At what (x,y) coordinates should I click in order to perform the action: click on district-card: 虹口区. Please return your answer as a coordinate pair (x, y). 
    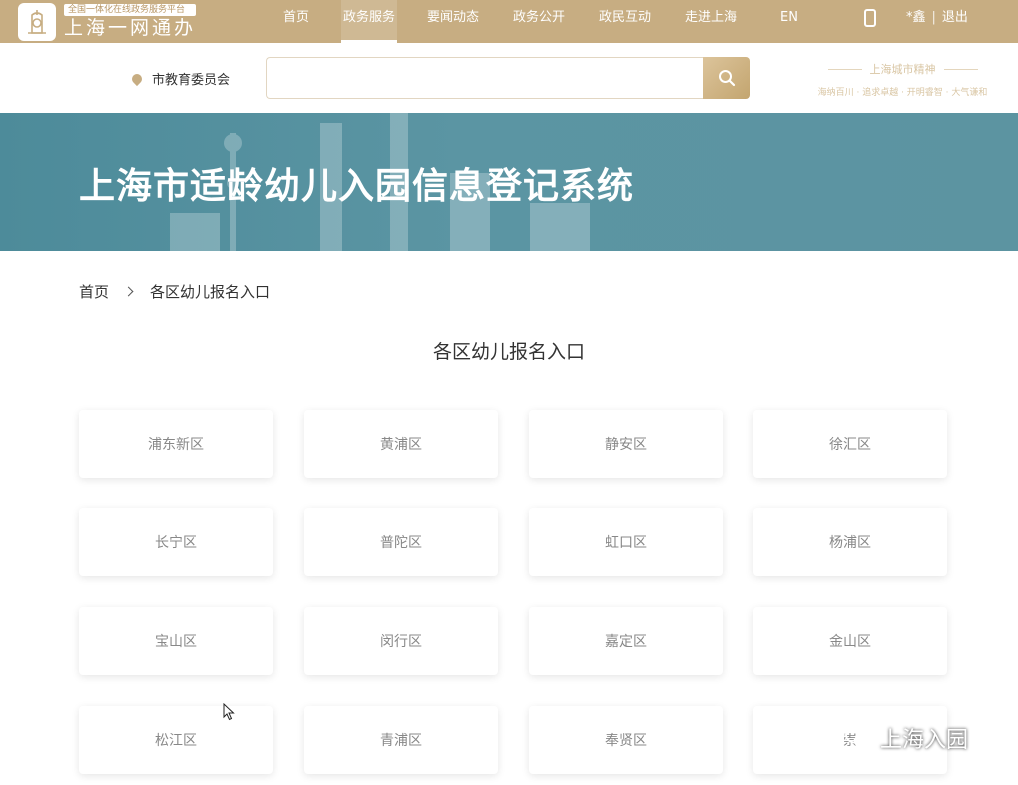
    Looking at the image, I should click on (626, 542).